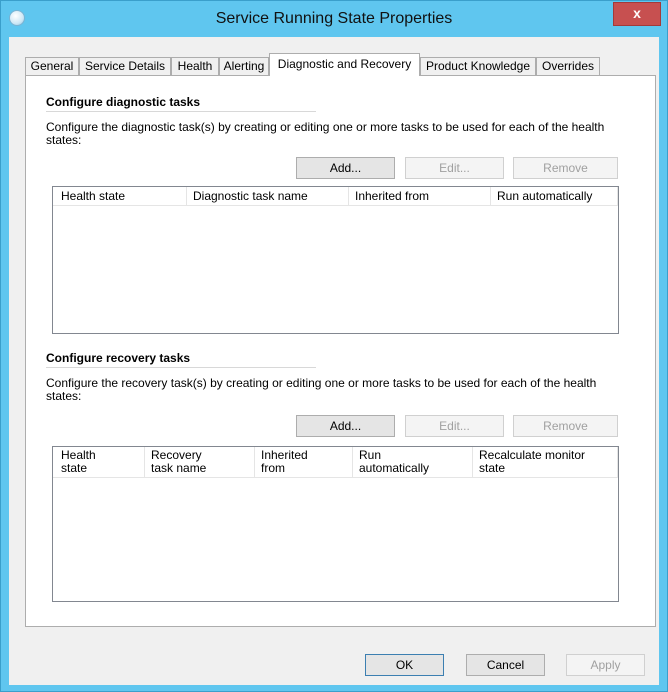 Image resolution: width=668 pixels, height=692 pixels. What do you see at coordinates (244, 66) in the screenshot?
I see `tab-alerting: Alerting` at bounding box center [244, 66].